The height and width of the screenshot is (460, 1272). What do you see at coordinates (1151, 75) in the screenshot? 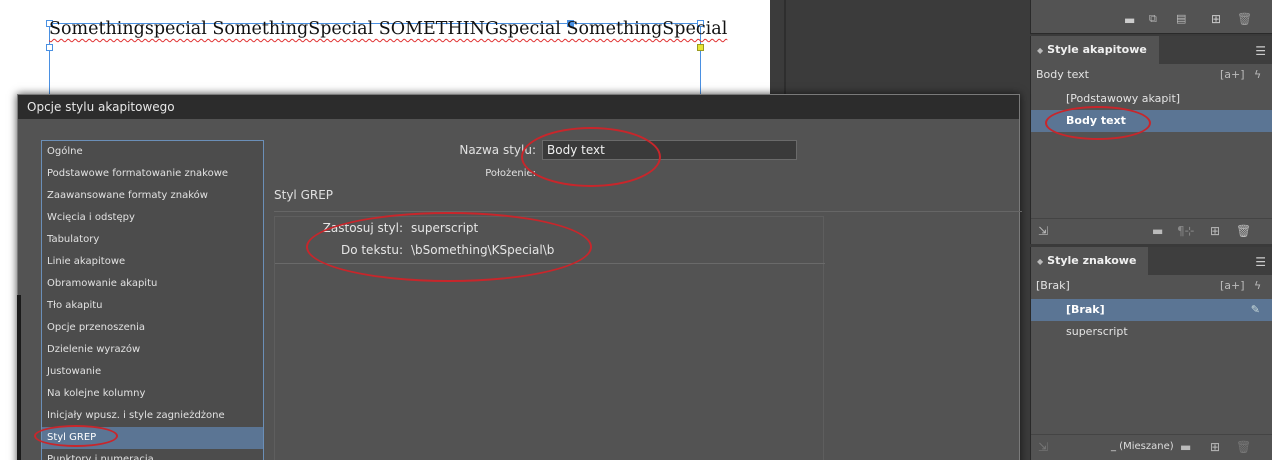
I see `current-style-row: Body text [a+] ϟ` at bounding box center [1151, 75].